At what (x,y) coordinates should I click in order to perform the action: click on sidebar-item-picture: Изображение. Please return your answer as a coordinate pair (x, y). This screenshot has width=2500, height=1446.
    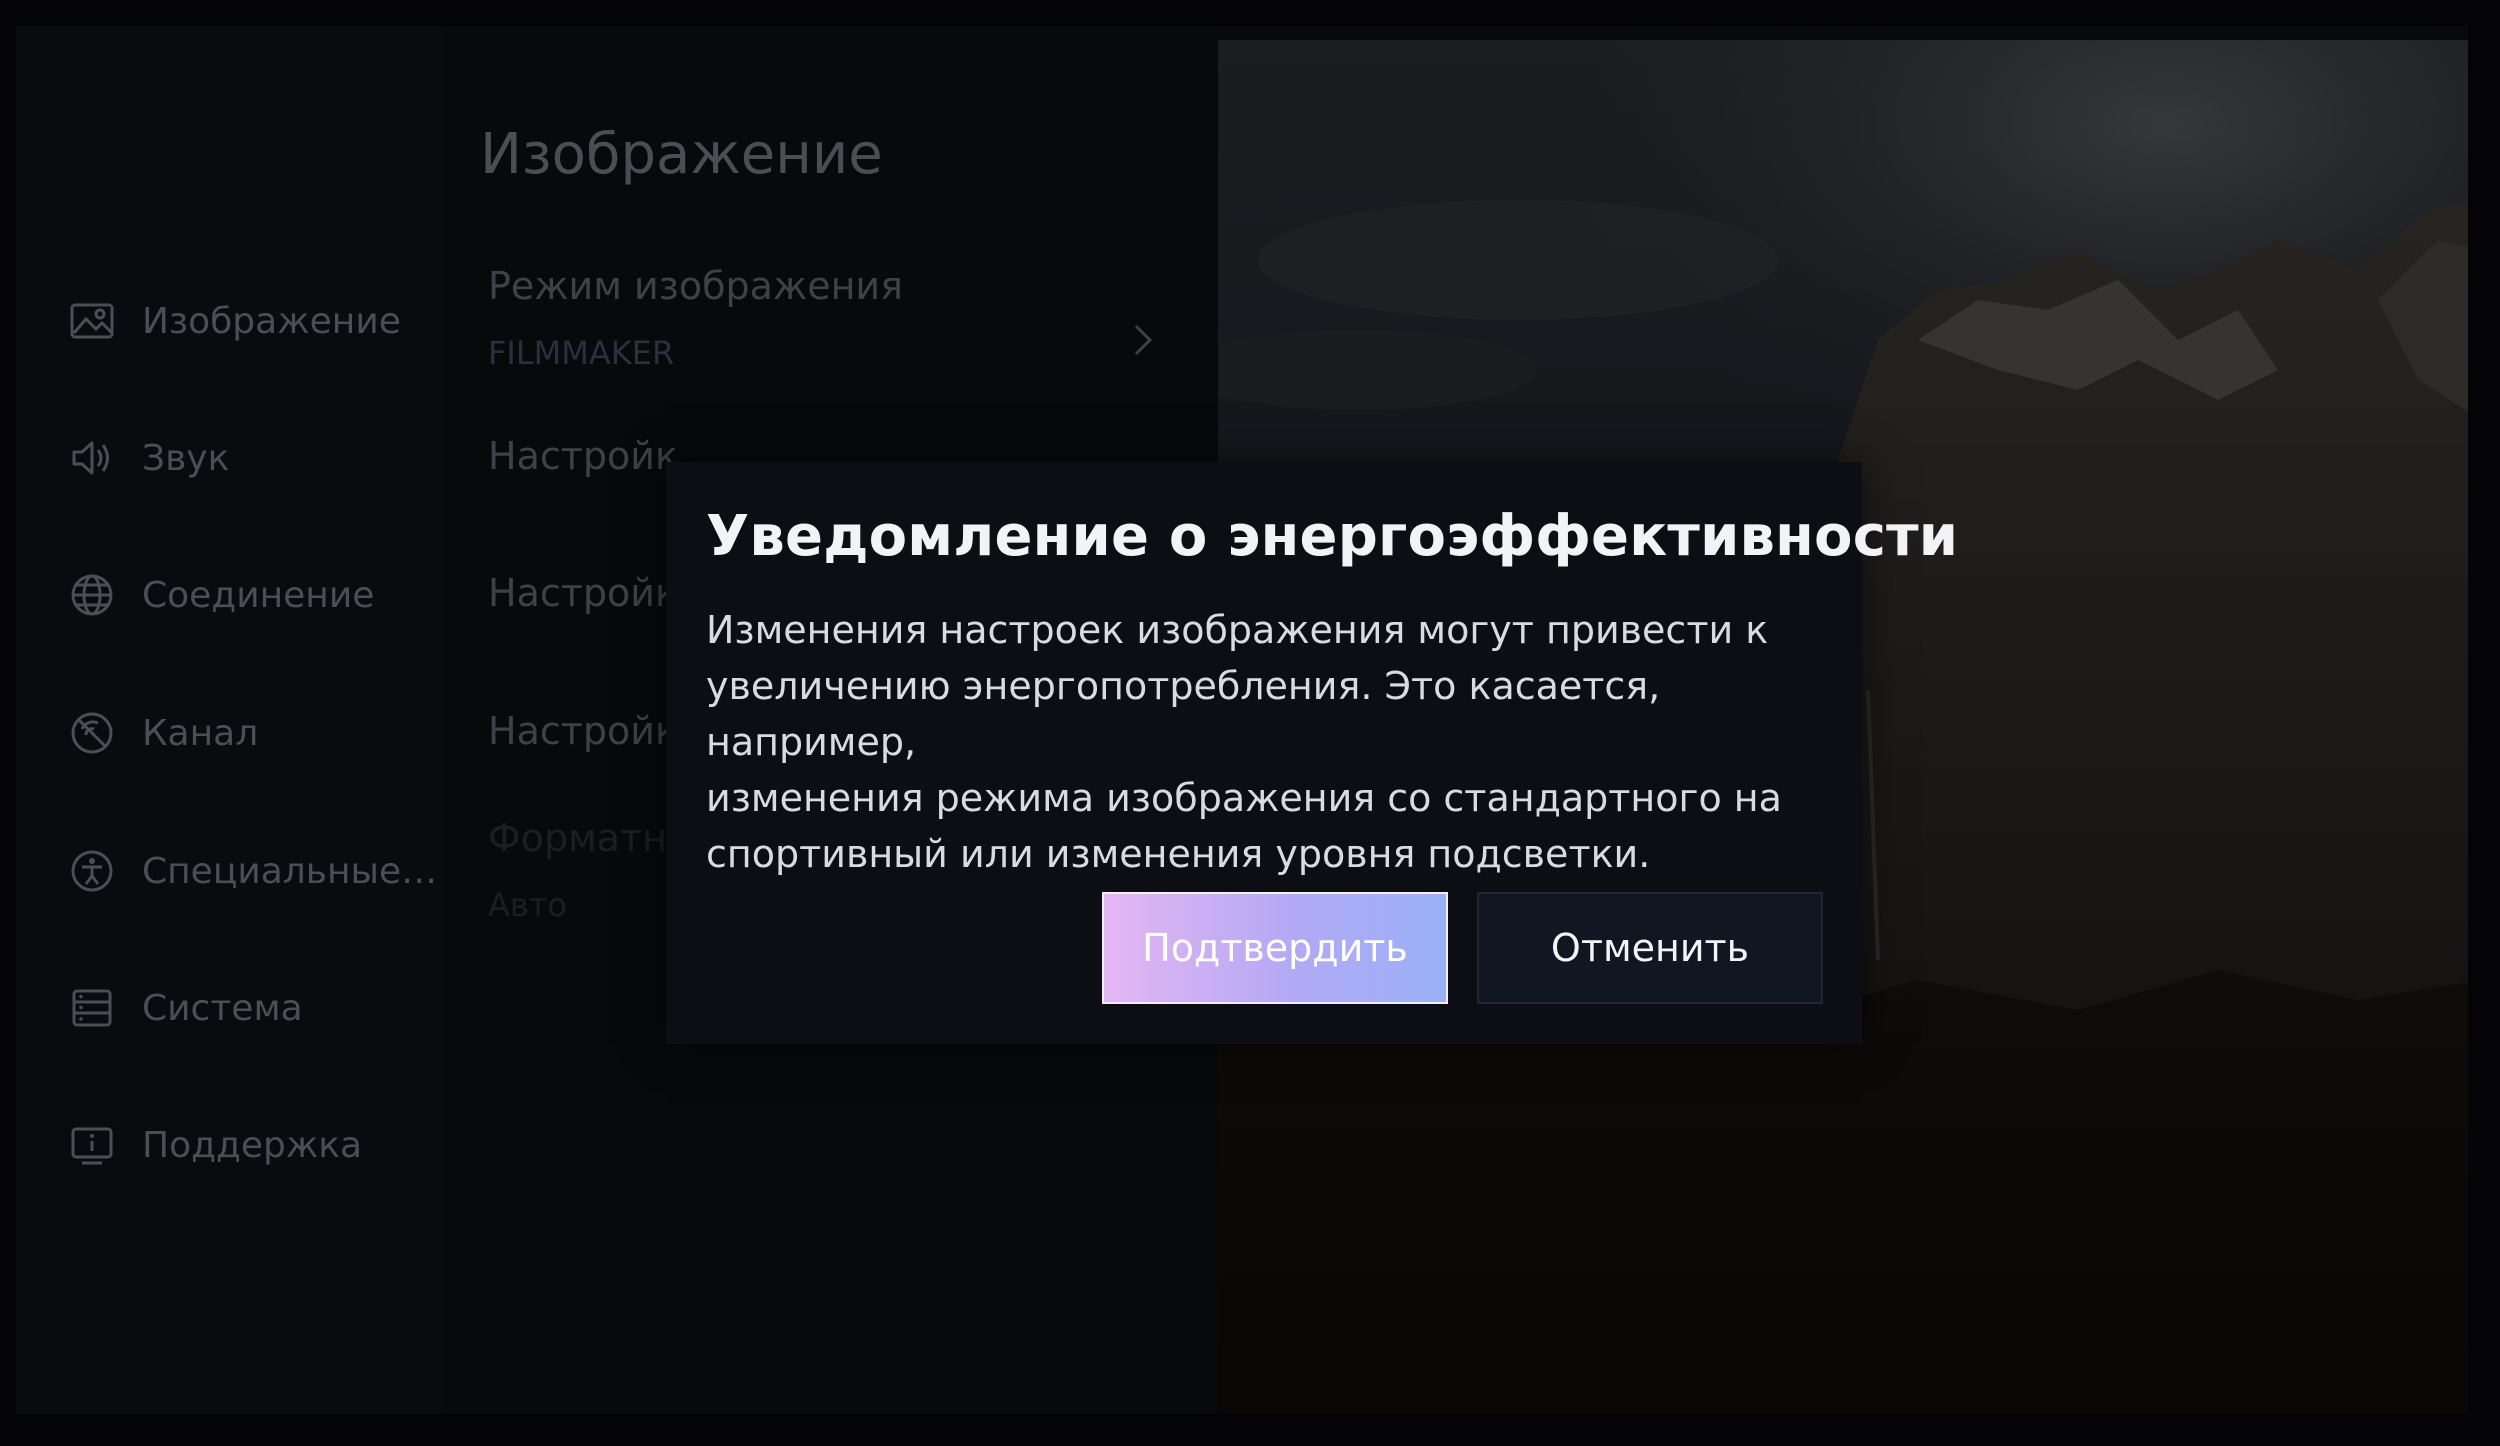
    Looking at the image, I should click on (253, 321).